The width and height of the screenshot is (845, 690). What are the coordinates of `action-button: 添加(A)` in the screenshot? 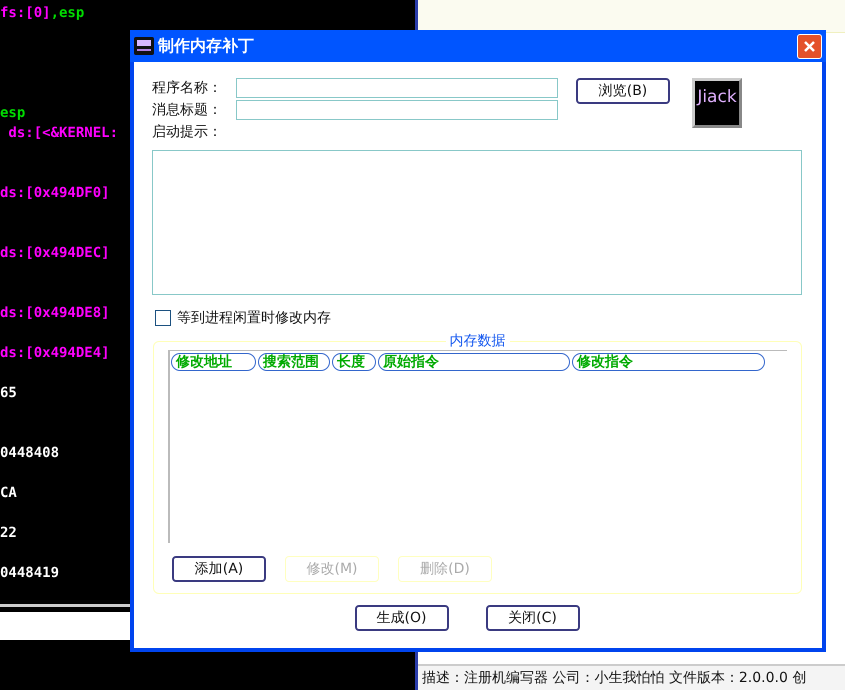 It's located at (219, 569).